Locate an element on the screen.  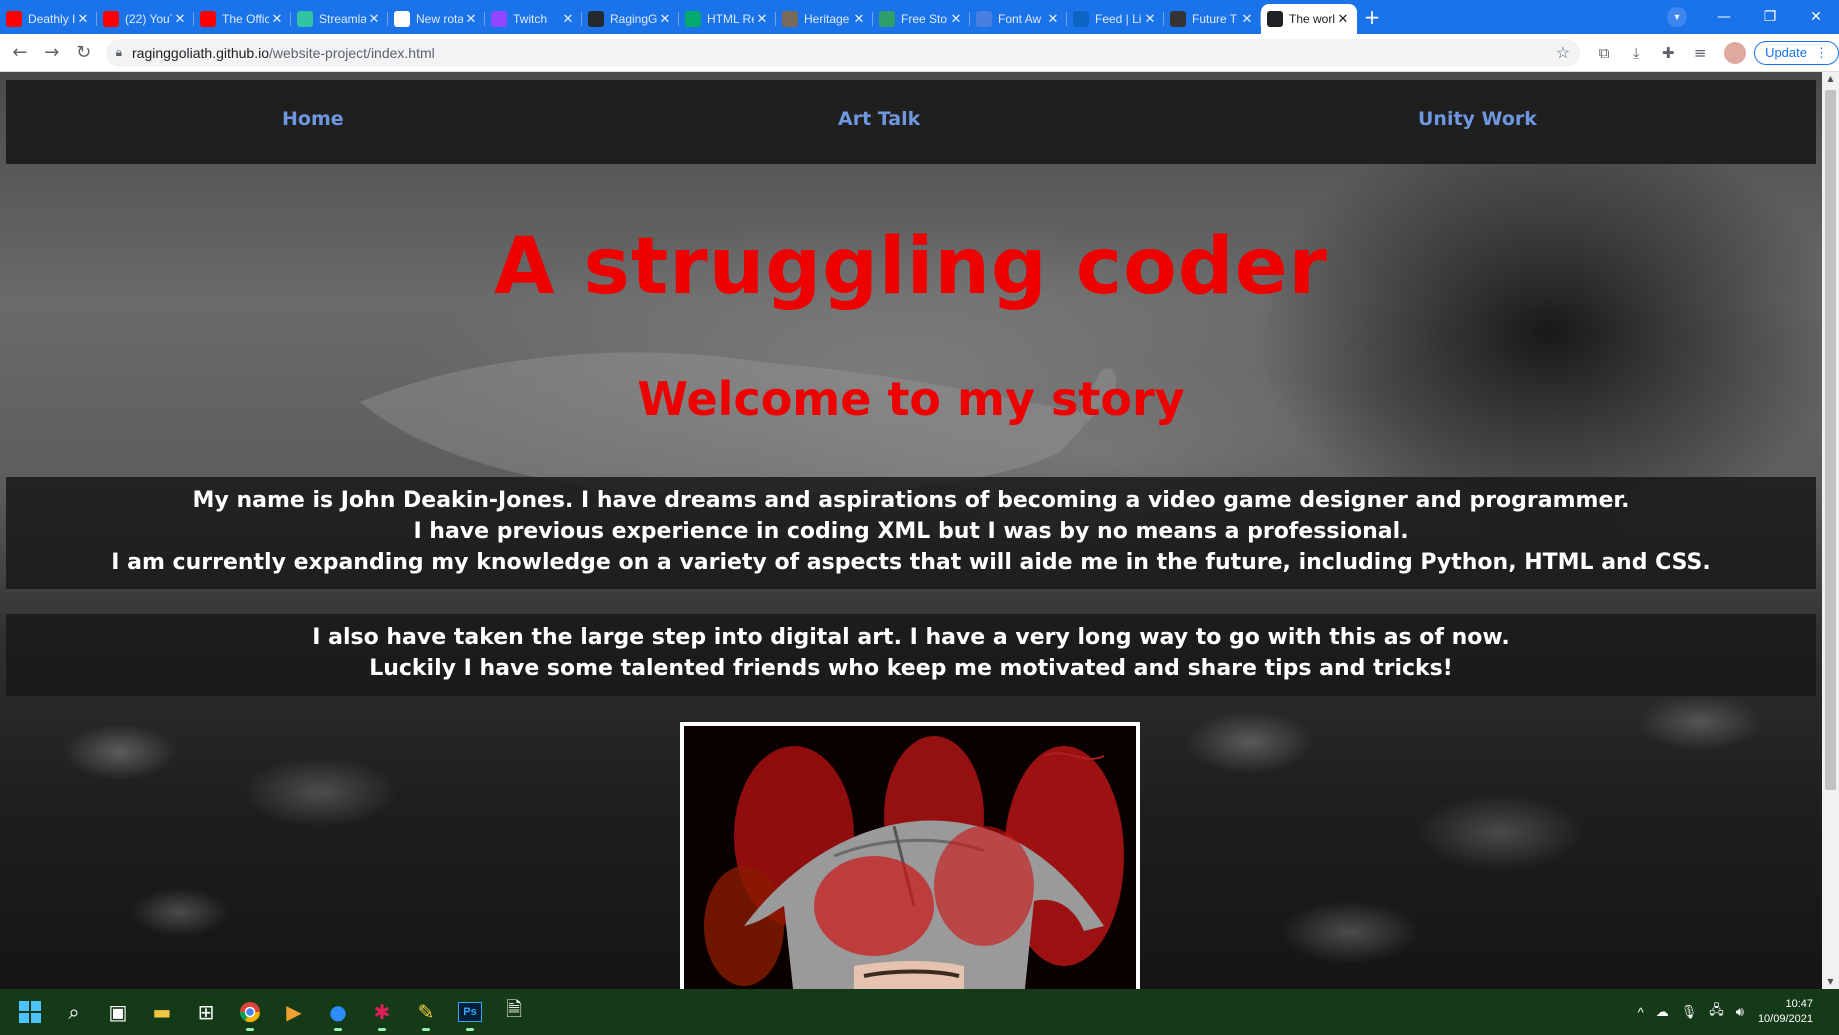
forward-arrow-icon: → is located at coordinates (52, 52).